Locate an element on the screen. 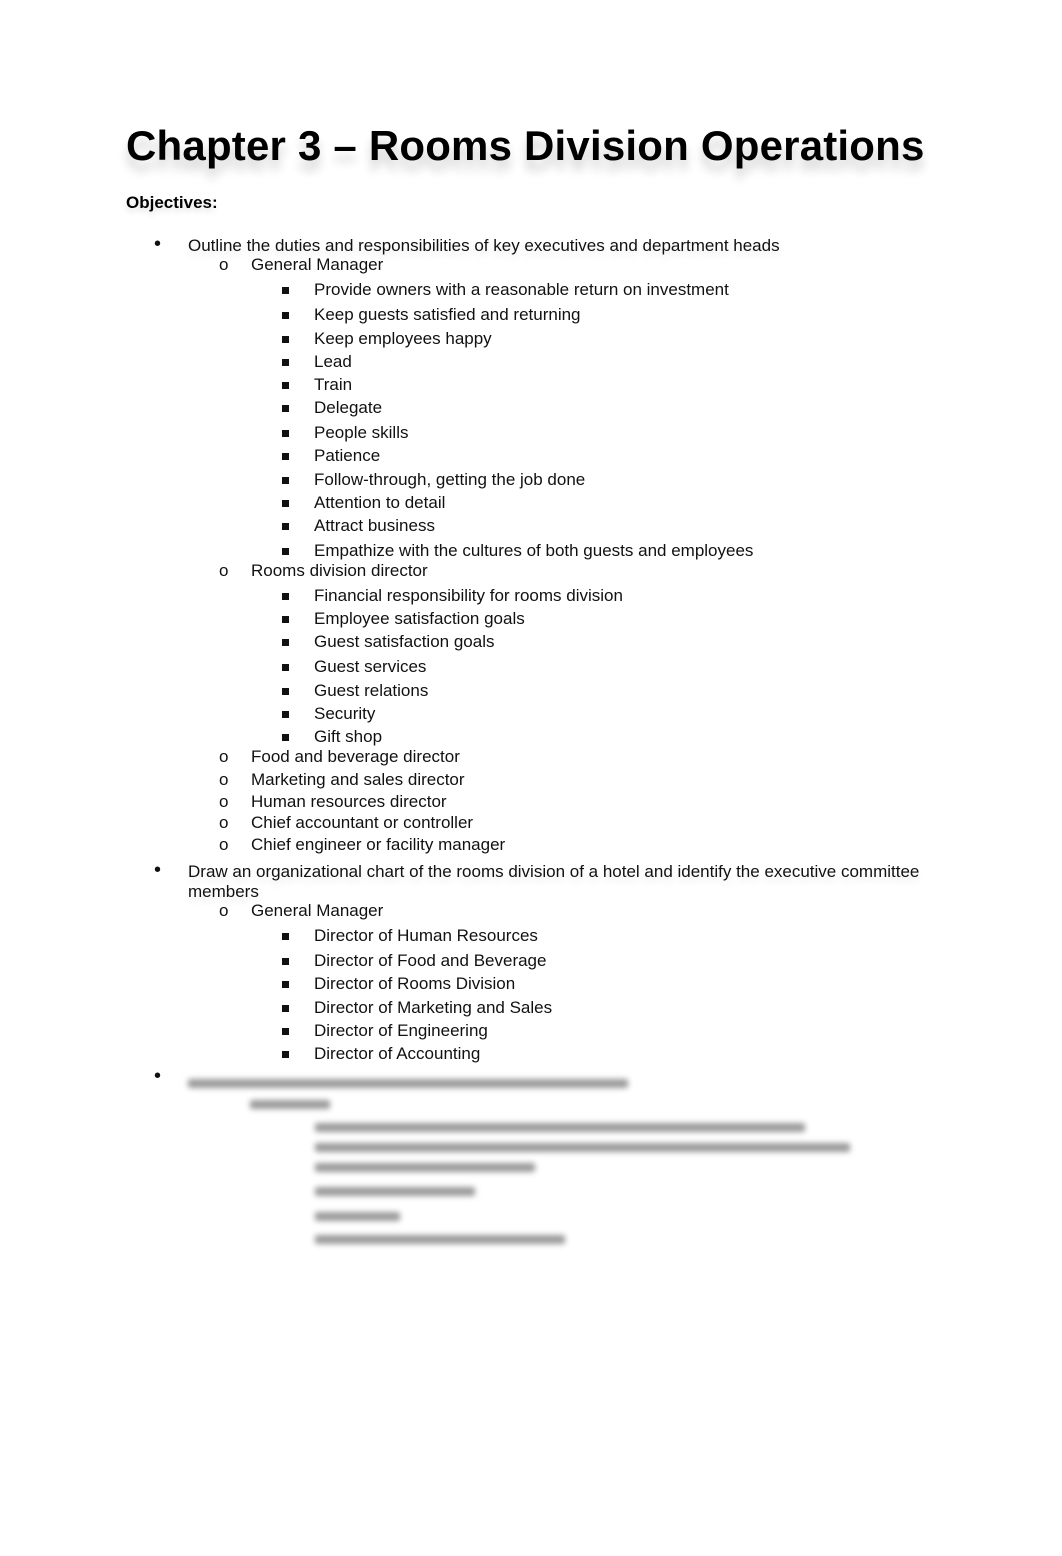 This screenshot has height=1556, width=1062. duty-item: Keep guests satisfied and returning is located at coordinates (447, 314).